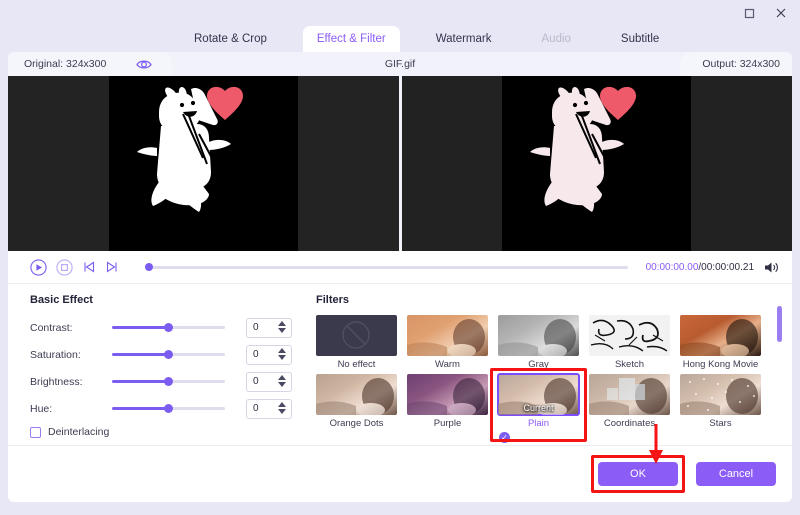 The height and width of the screenshot is (515, 800). Describe the element at coordinates (74, 267) in the screenshot. I see `playback-controls` at that location.